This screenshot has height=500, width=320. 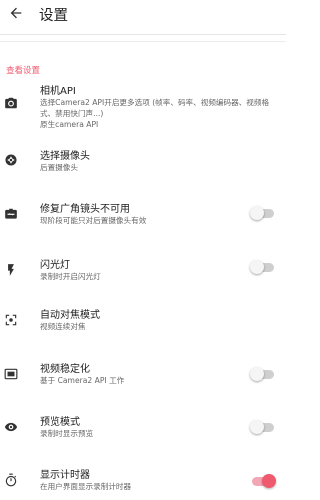 What do you see at coordinates (70, 276) in the screenshot?
I see `setting-subtitle: 录制时开启闪光灯` at bounding box center [70, 276].